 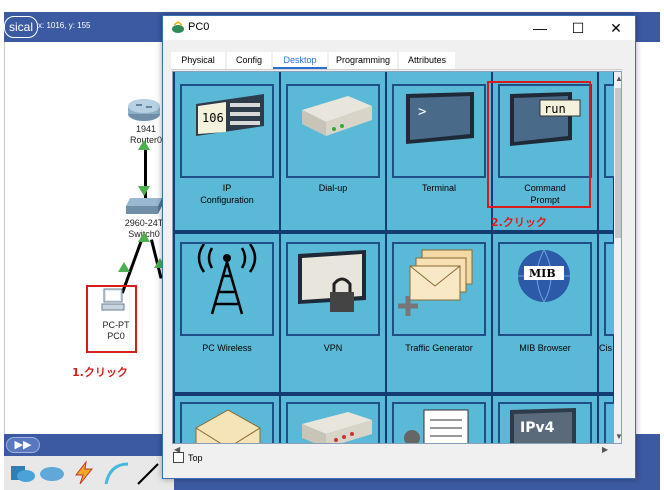 What do you see at coordinates (300, 60) in the screenshot?
I see `tab-desktop: Desktop` at bounding box center [300, 60].